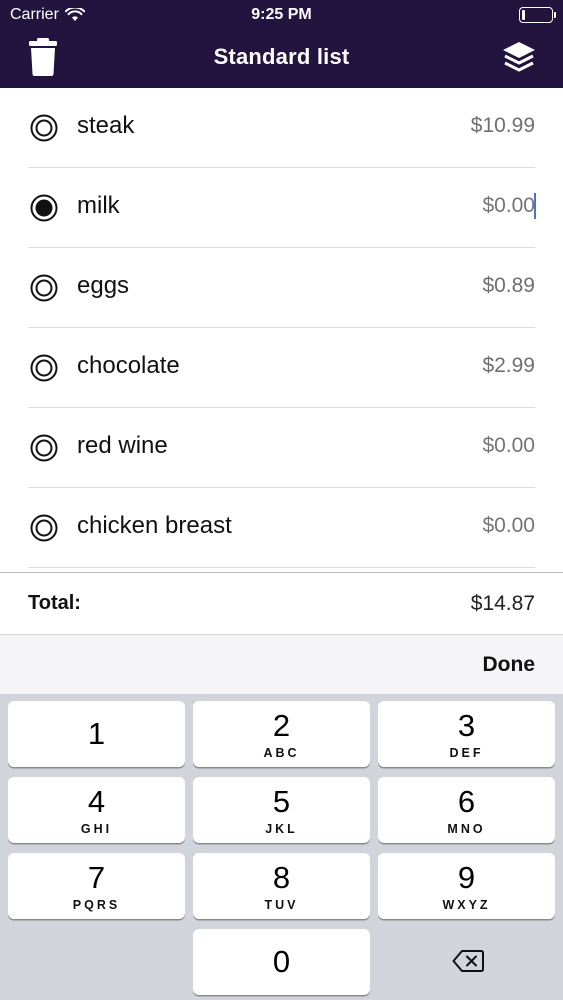  What do you see at coordinates (44, 208) in the screenshot?
I see `radio-selected-icon` at bounding box center [44, 208].